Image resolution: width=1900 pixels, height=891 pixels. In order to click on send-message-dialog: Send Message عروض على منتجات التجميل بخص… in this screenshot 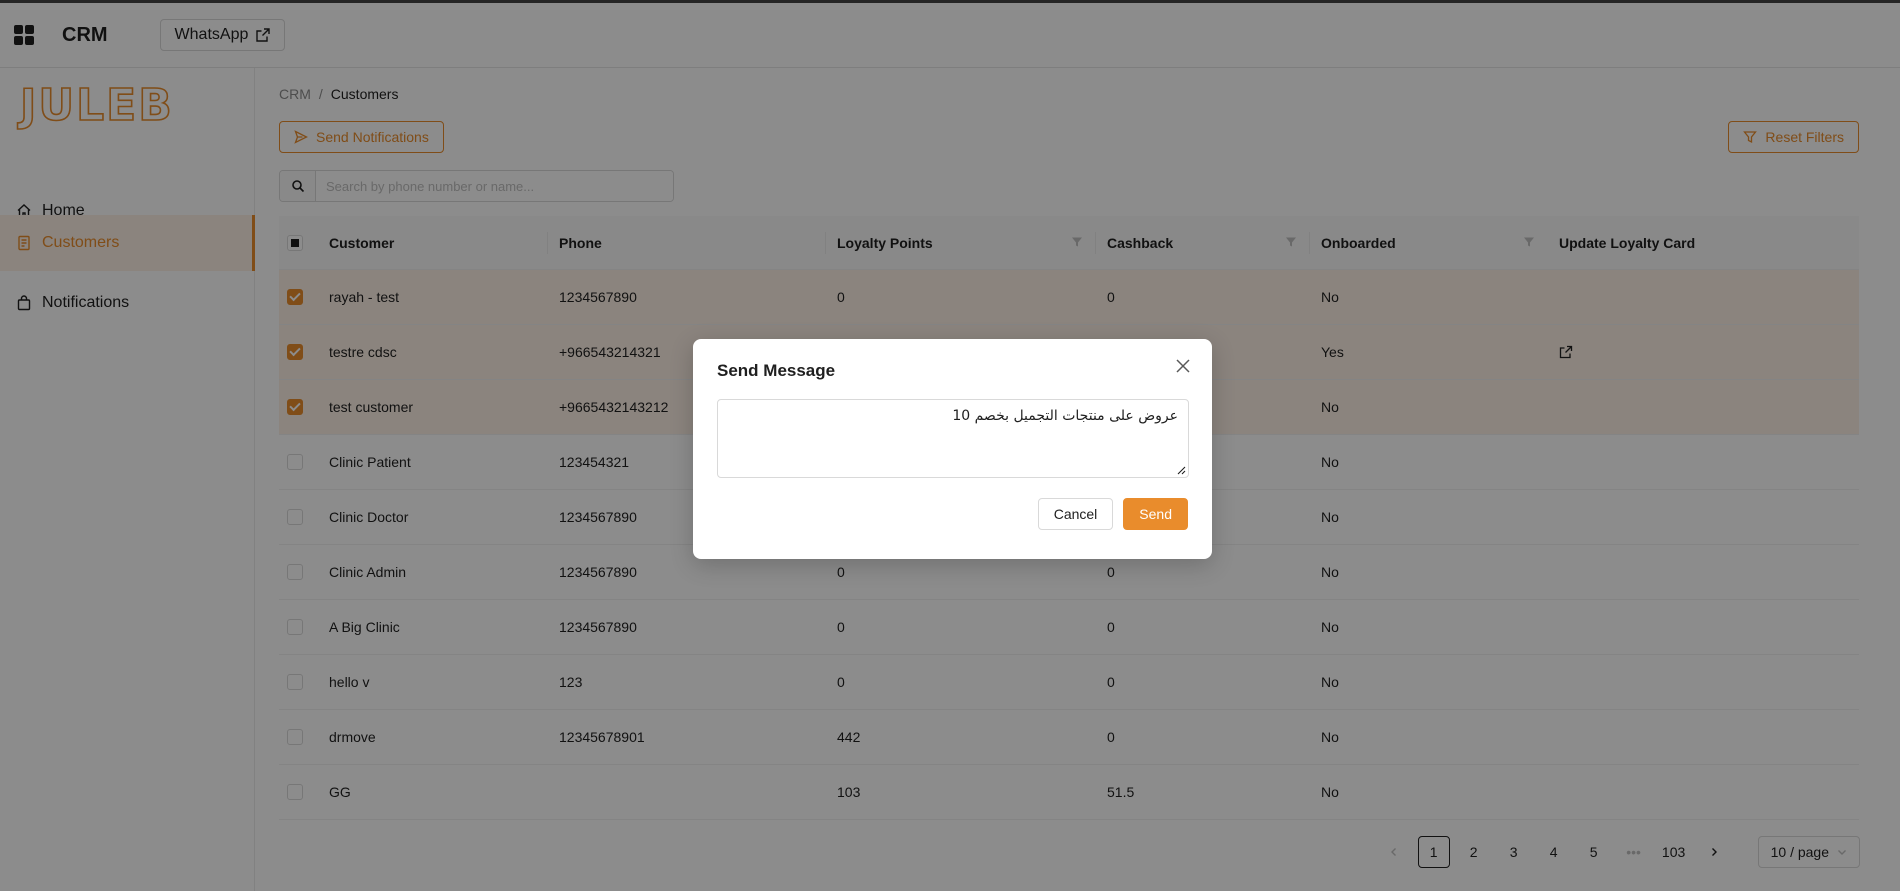, I will do `click(952, 449)`.